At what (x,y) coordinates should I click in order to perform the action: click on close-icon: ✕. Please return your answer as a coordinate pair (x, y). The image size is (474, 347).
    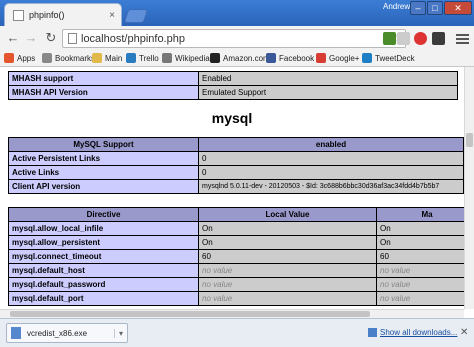
    Looking at the image, I should click on (464, 332).